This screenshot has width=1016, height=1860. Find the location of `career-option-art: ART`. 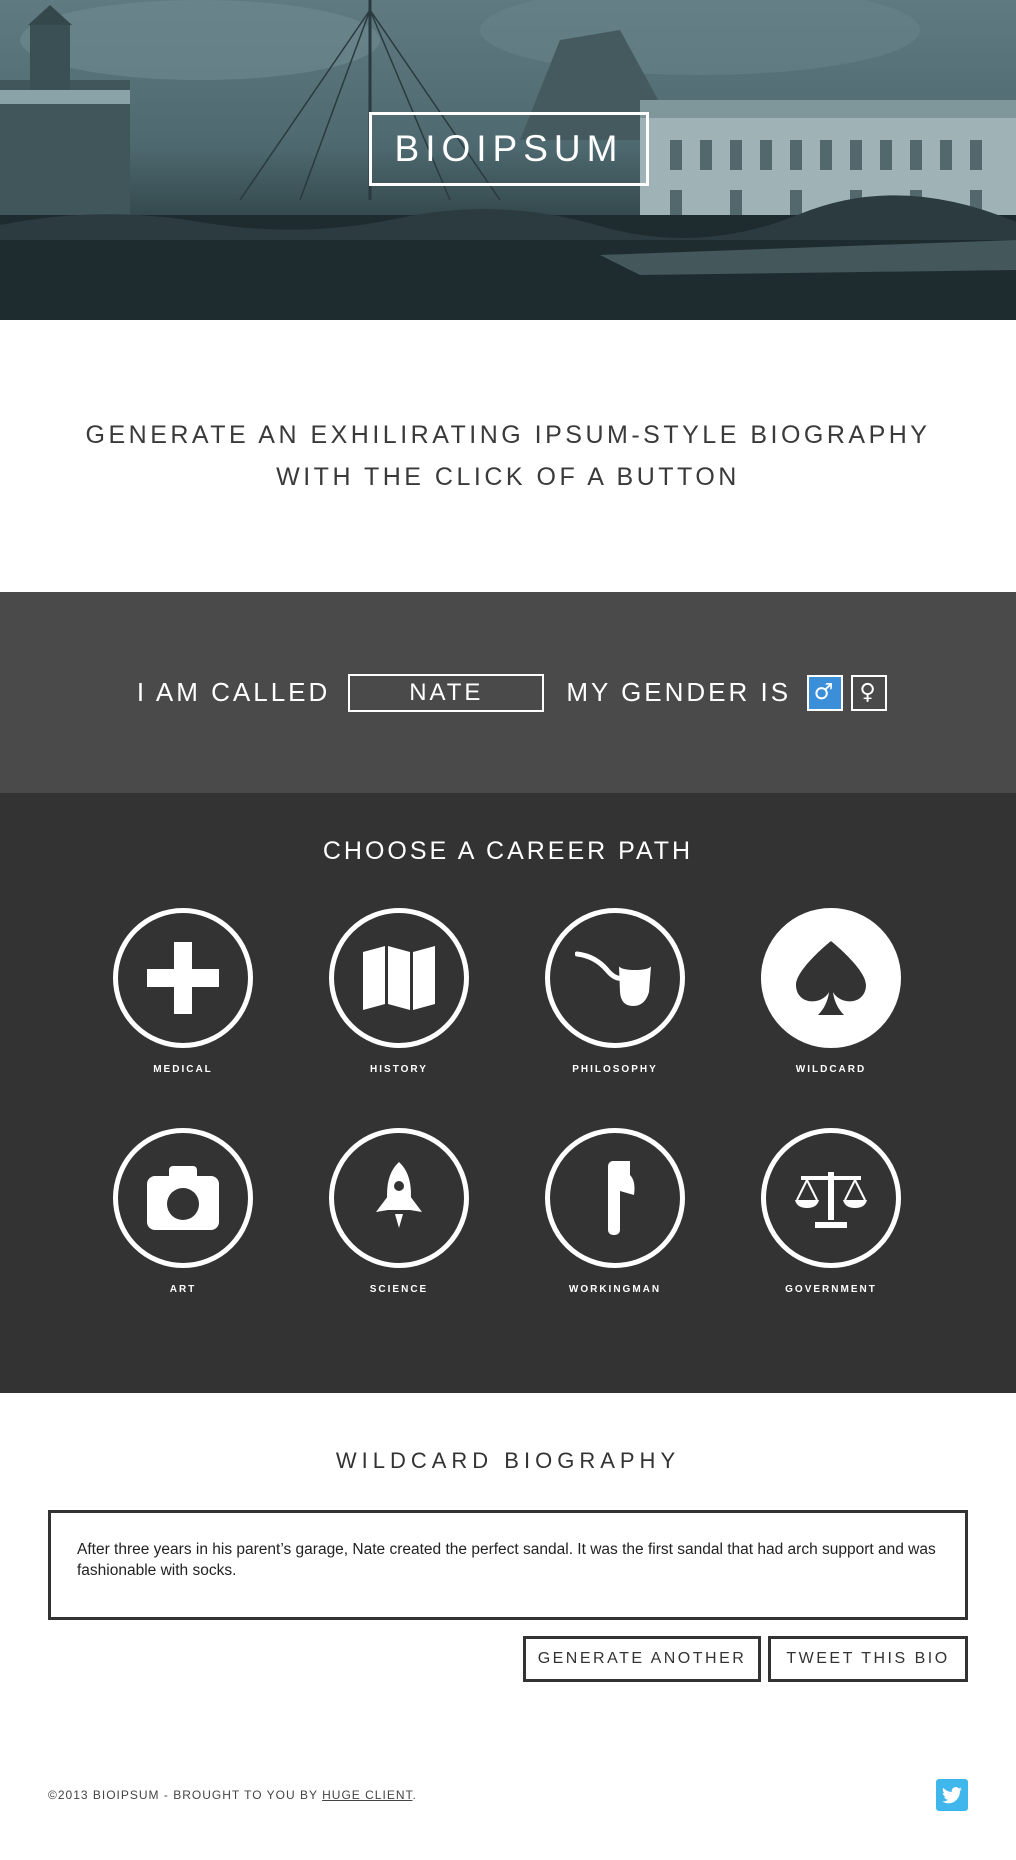

career-option-art: ART is located at coordinates (183, 1211).